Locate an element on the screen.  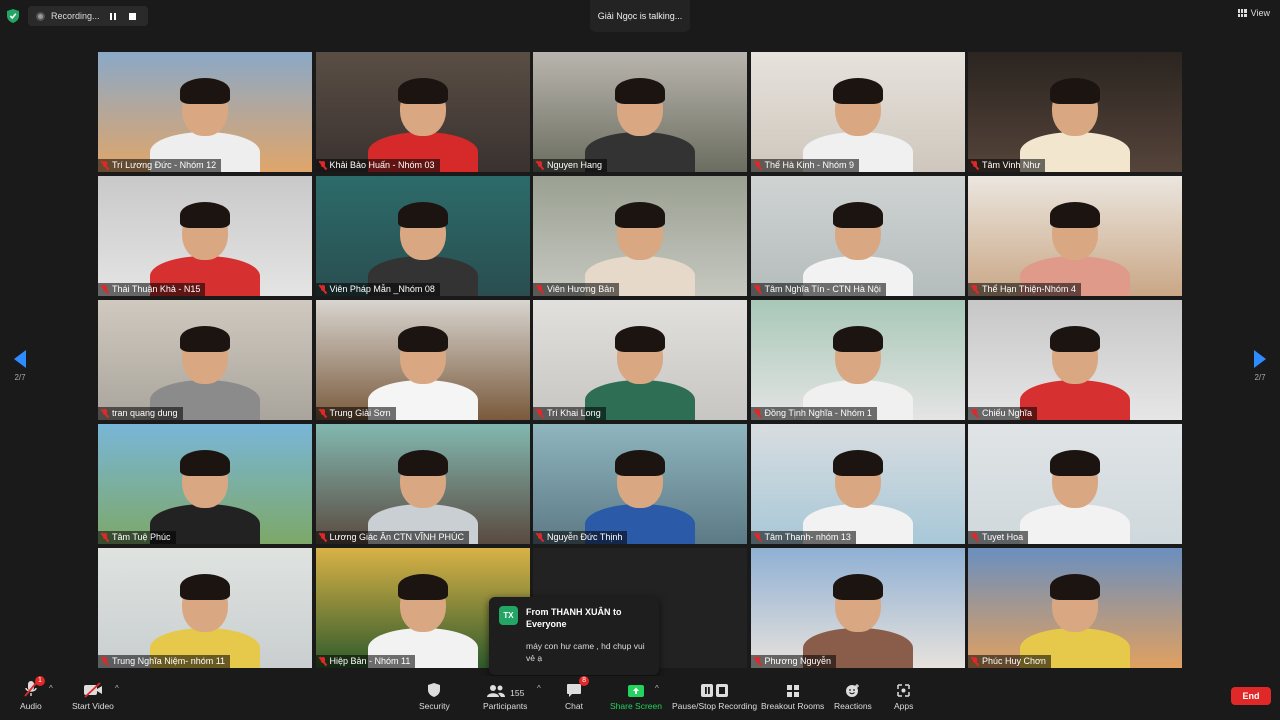
participant-name-tag: Trung Nghĩa Niệm- nhóm 11 is located at coordinates (164, 661).